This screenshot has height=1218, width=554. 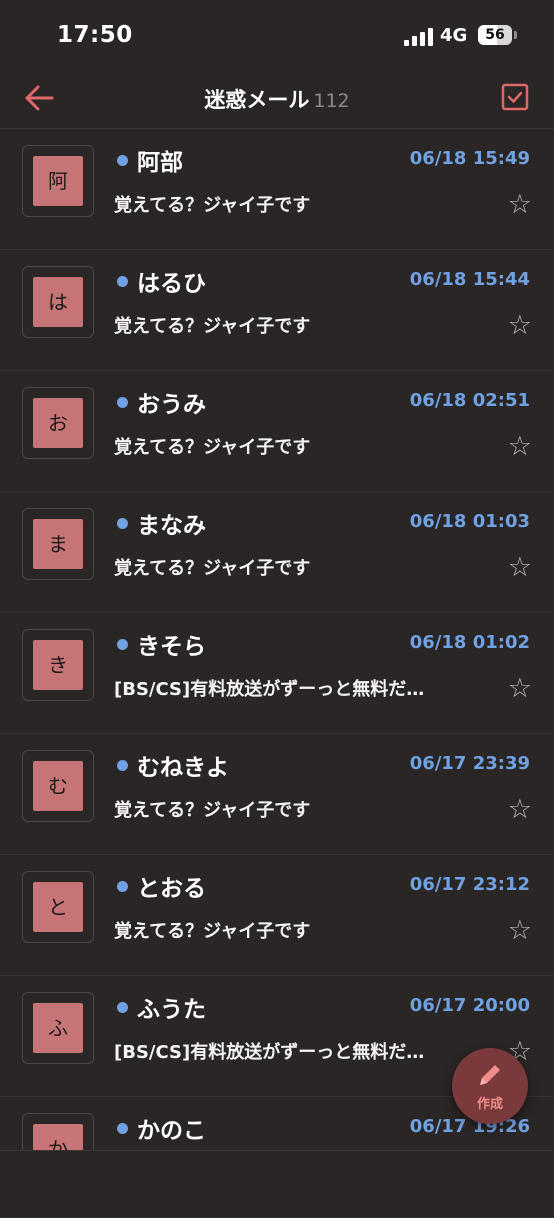 What do you see at coordinates (277, 552) in the screenshot?
I see `message-row: ま まなみ 06/18 01:03 覚えてる？ジャイ子です ☆` at bounding box center [277, 552].